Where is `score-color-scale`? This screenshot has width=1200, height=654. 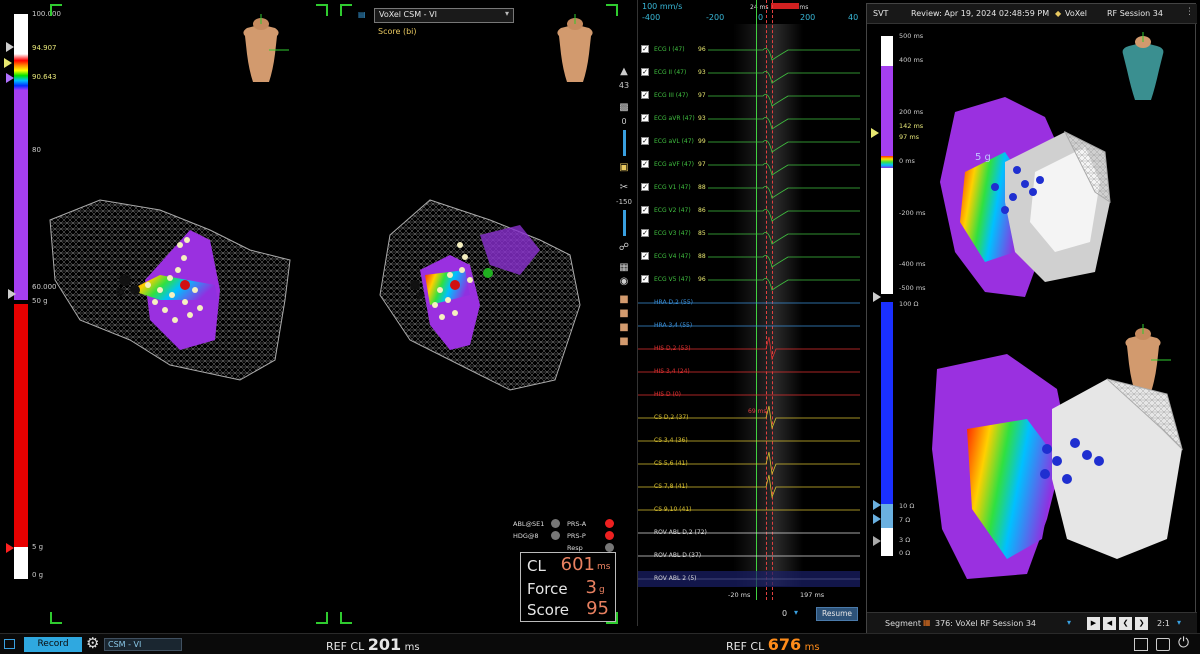 score-color-scale is located at coordinates (21, 296).